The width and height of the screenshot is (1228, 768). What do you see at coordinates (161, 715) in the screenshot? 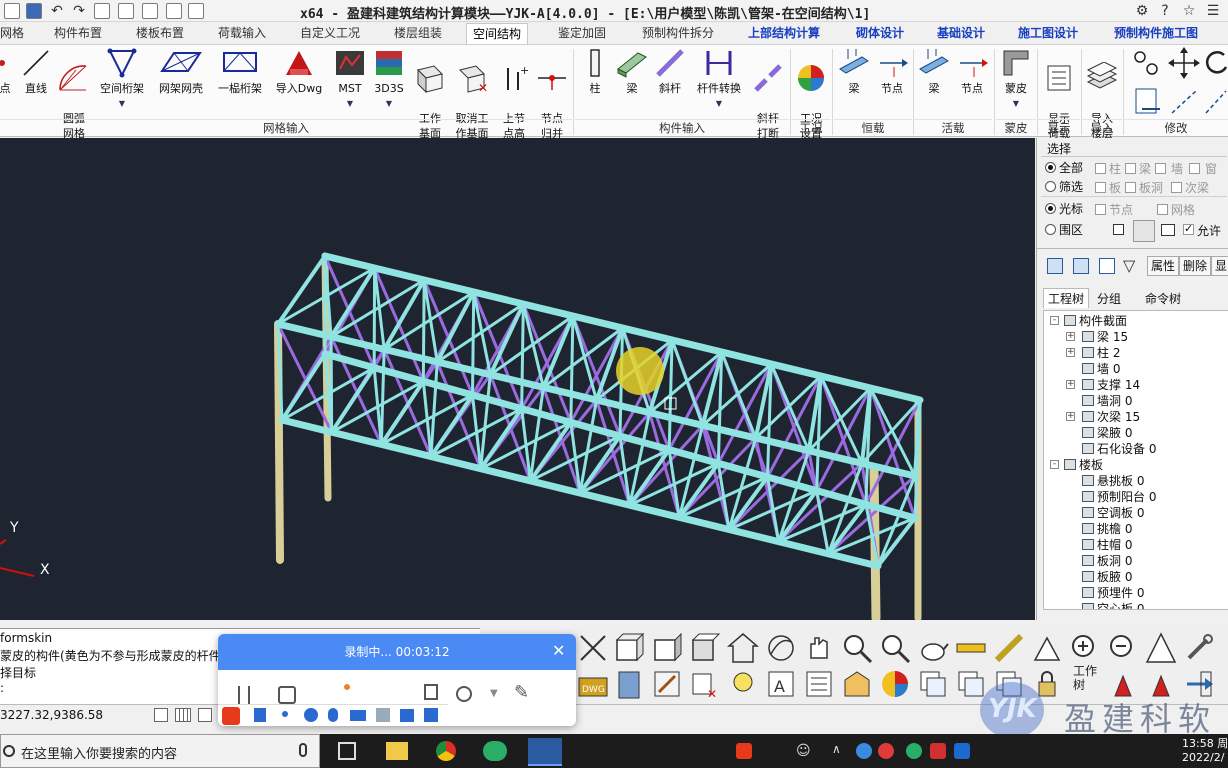
I see `snap-toggle-icon` at bounding box center [161, 715].